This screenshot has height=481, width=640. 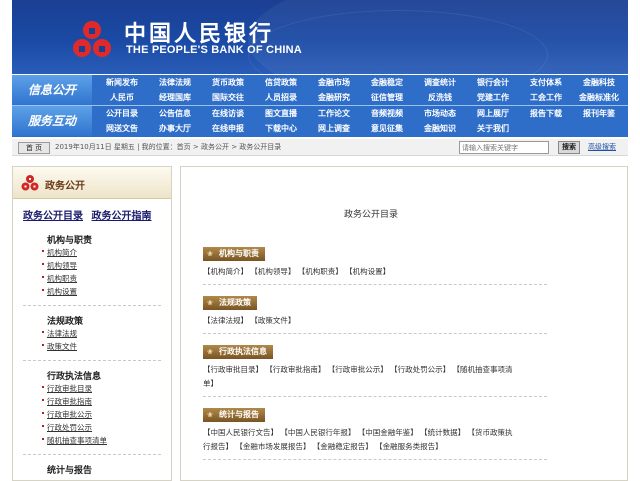 I want to click on category-heading: 机构与职责, so click(x=234, y=254).